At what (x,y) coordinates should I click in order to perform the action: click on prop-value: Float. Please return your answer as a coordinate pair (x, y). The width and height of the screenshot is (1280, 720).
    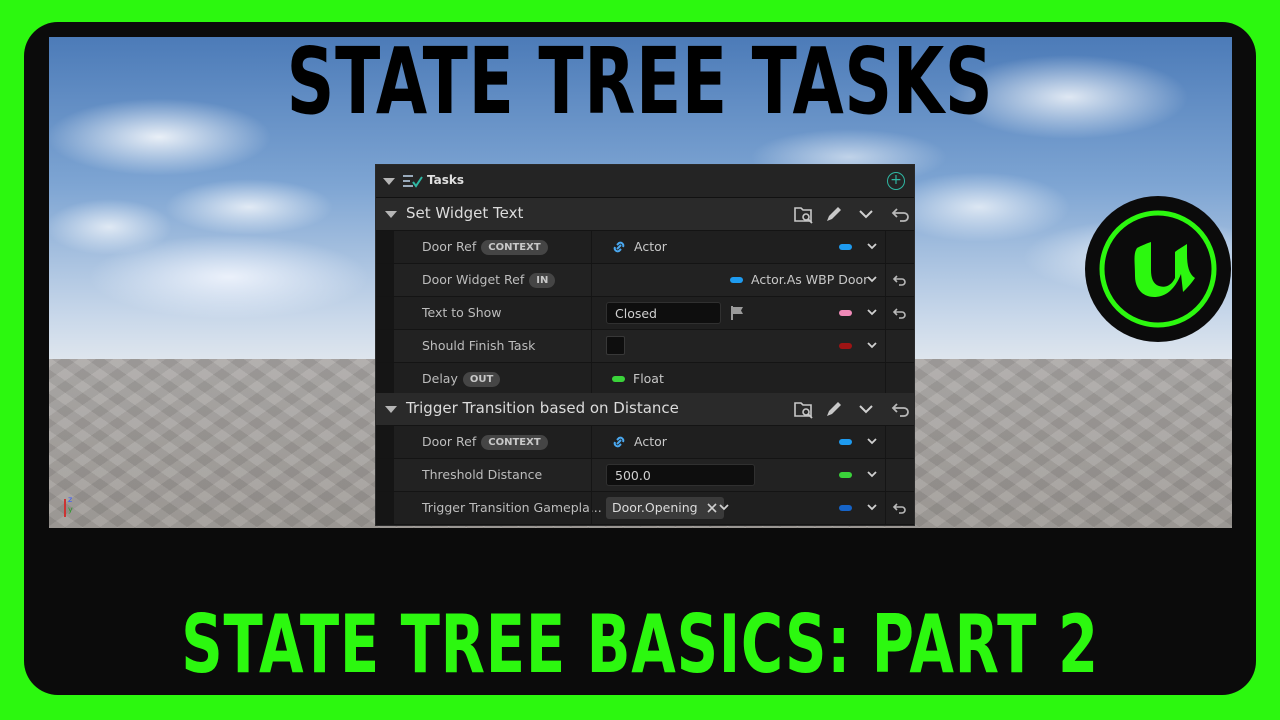
    Looking at the image, I should click on (648, 378).